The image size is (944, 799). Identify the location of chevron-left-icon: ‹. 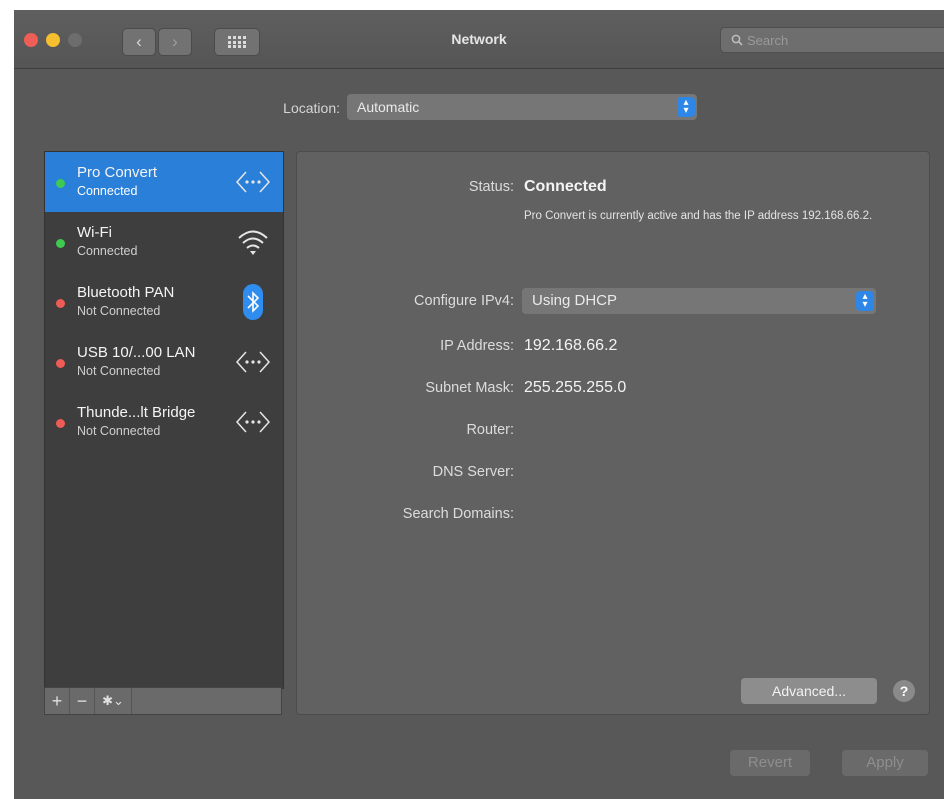
(139, 41).